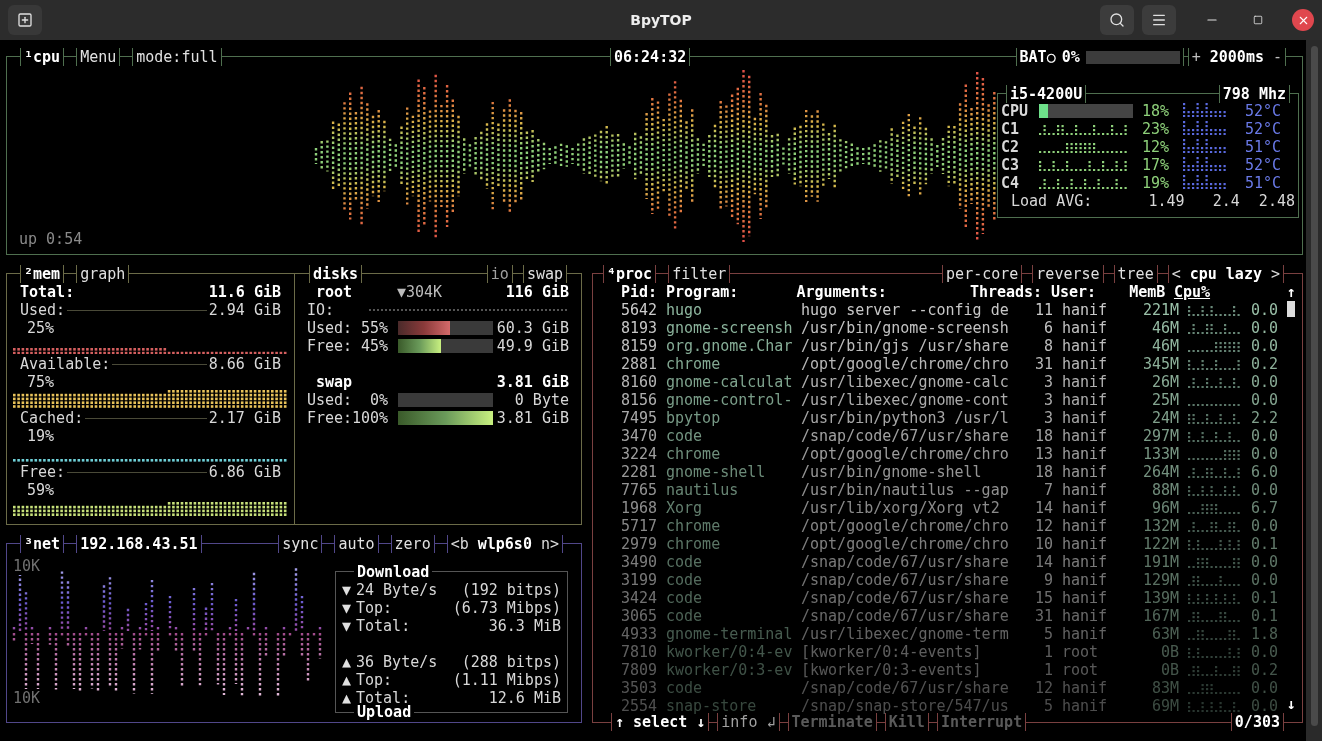 Image resolution: width=1322 pixels, height=741 pixels. I want to click on process-row: 2979 chrome /opt/google/chrome/chro 10 hanif 122M 0.1, so click(949, 544).